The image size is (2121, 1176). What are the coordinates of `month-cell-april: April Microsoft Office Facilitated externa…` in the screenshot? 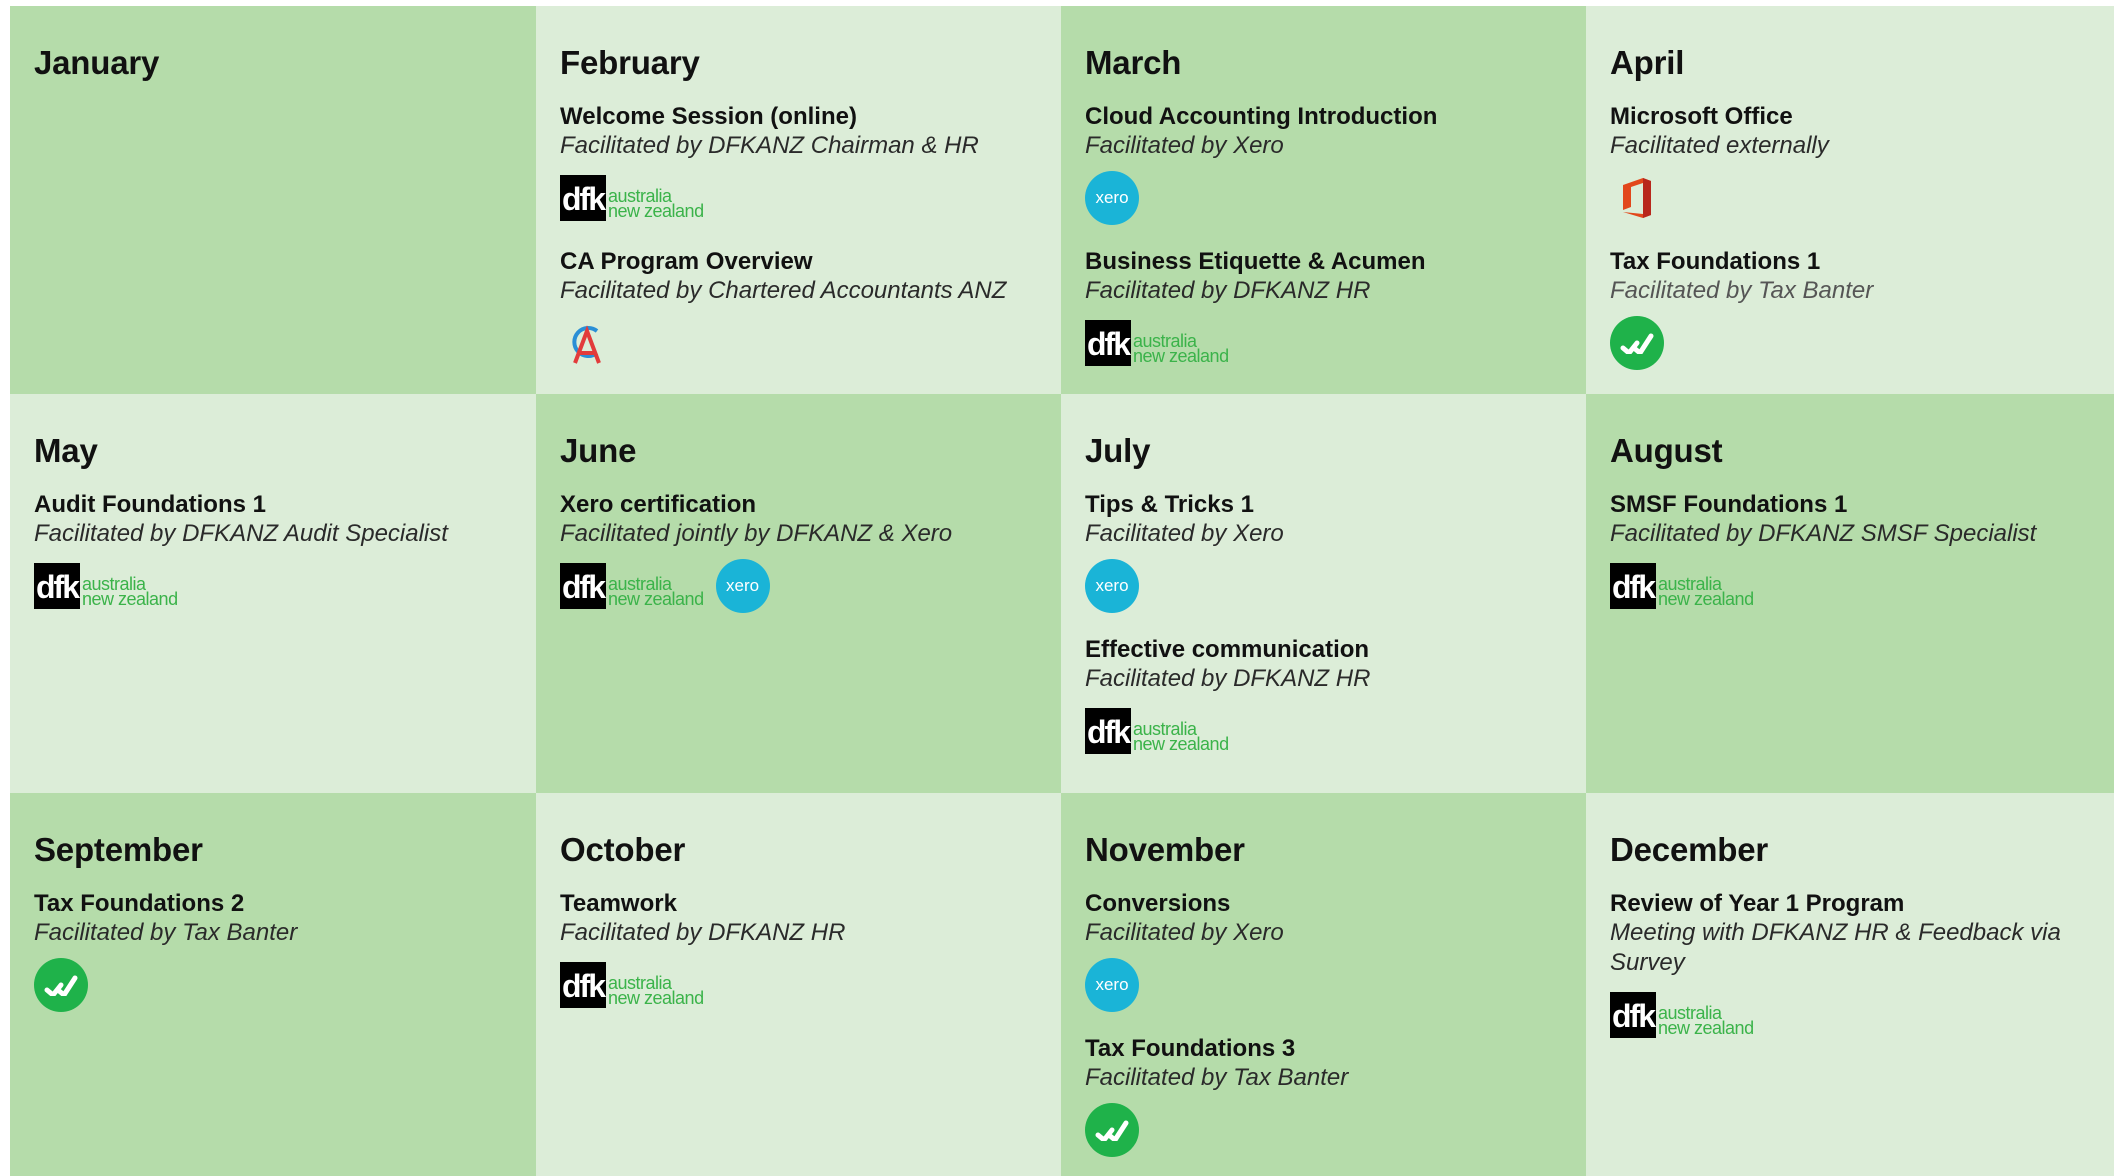 It's located at (1850, 200).